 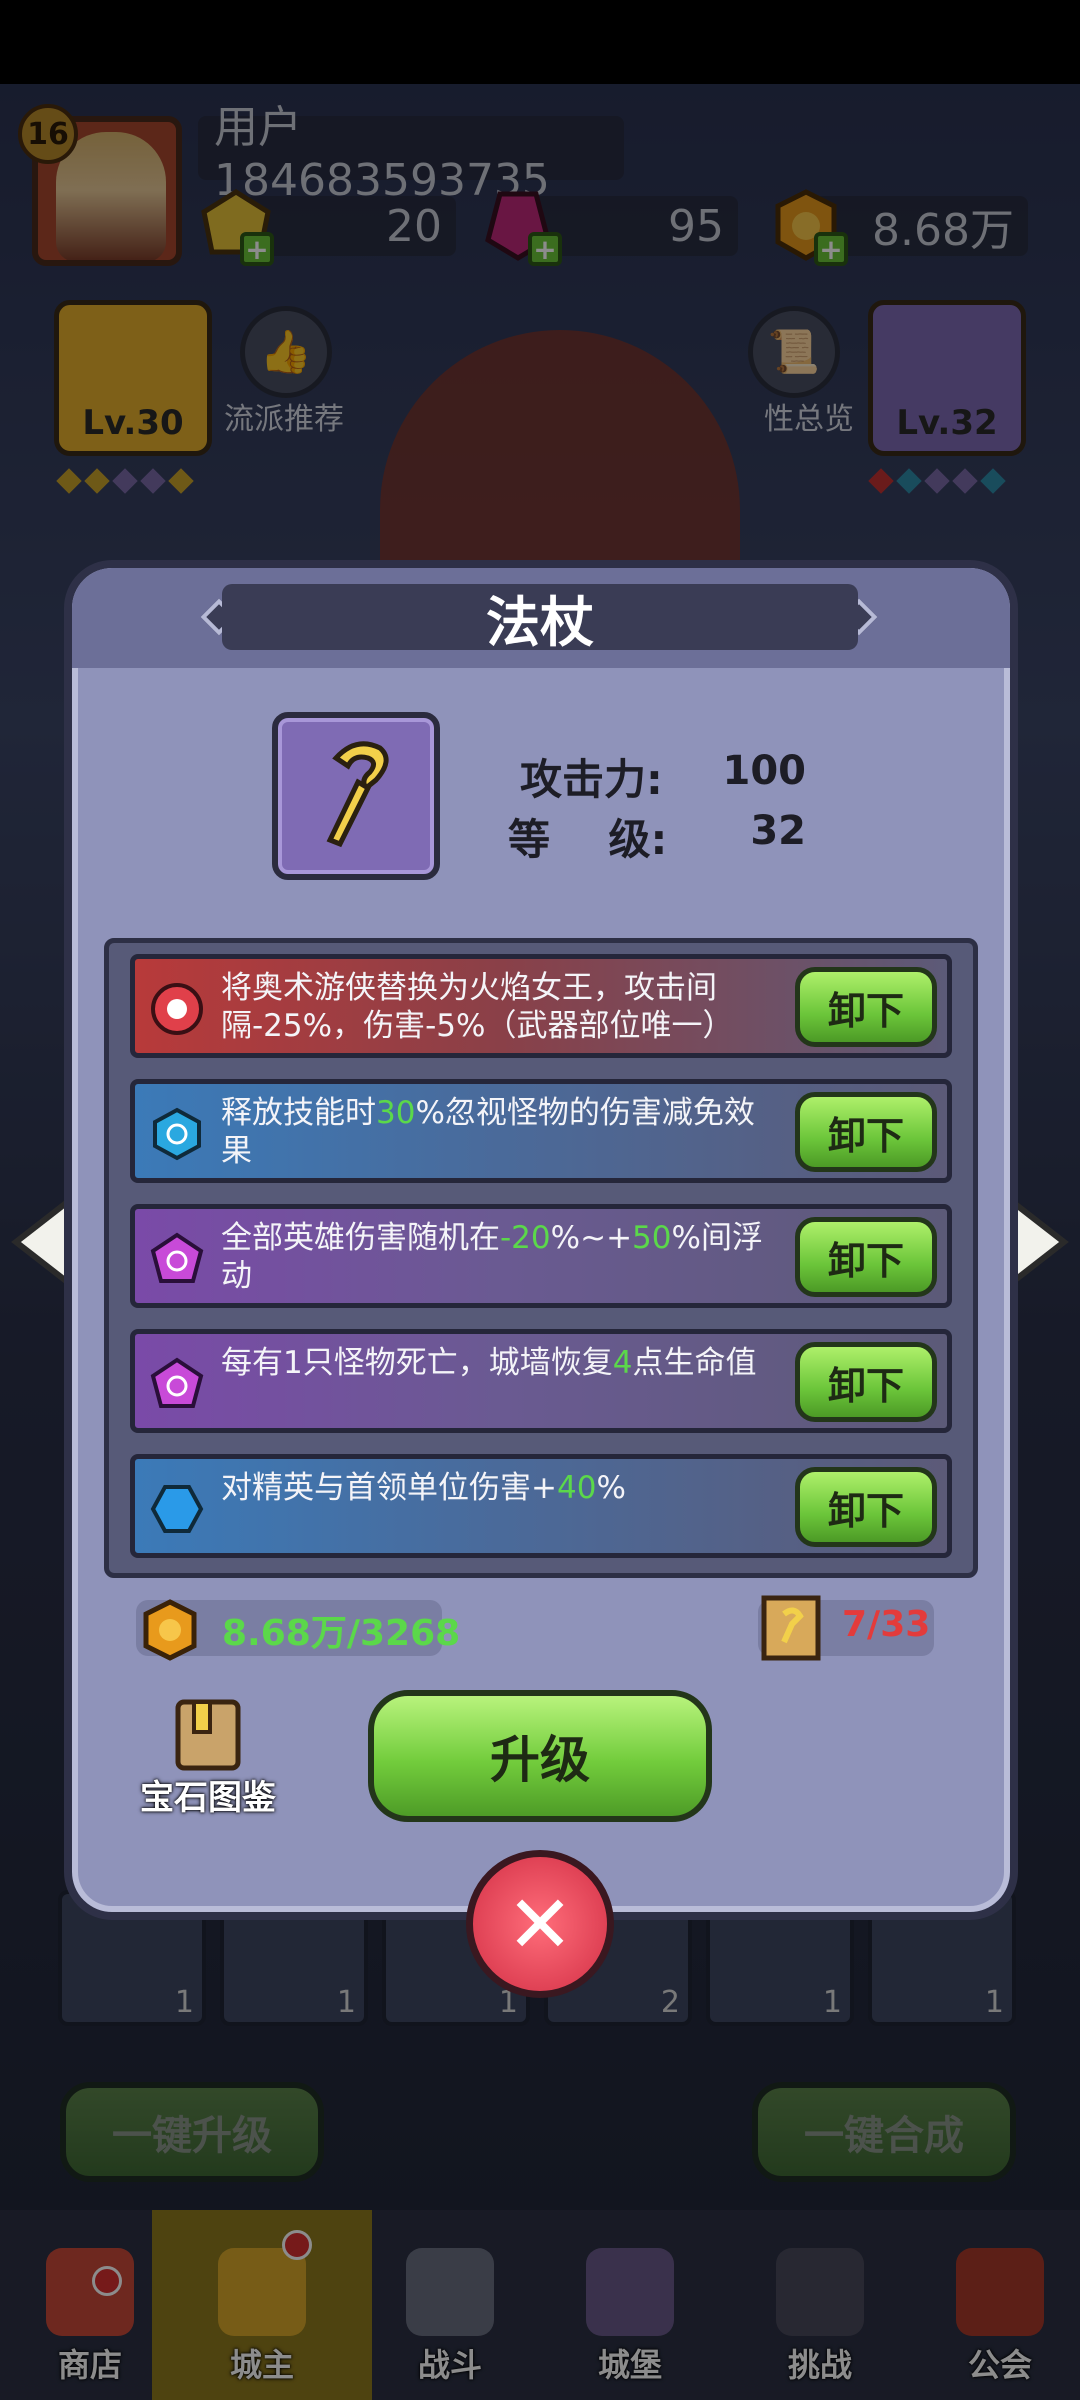 I want to click on affix-row: 对精英与首领单位伤害+40% 卸下, so click(x=541, y=1506).